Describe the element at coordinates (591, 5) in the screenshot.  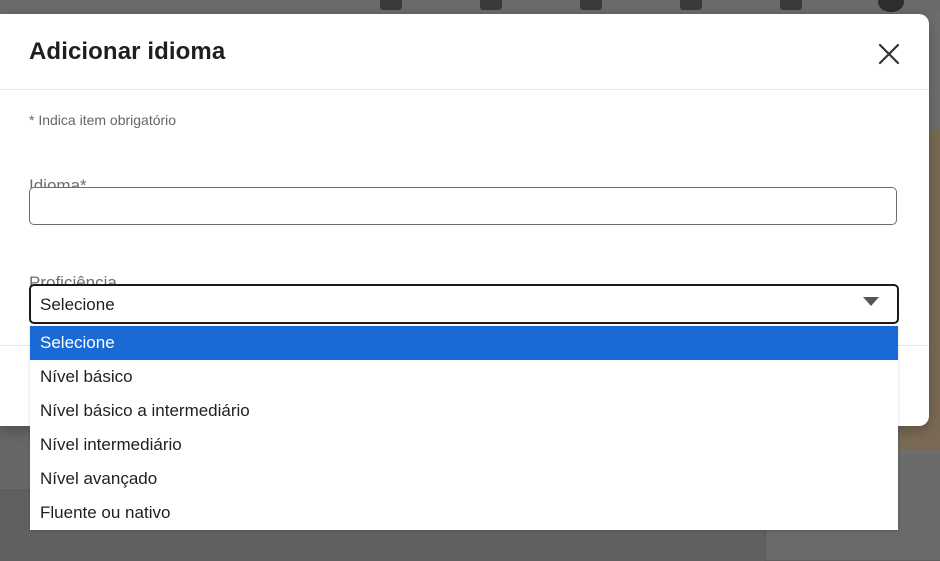
I see `jobs-icon` at that location.